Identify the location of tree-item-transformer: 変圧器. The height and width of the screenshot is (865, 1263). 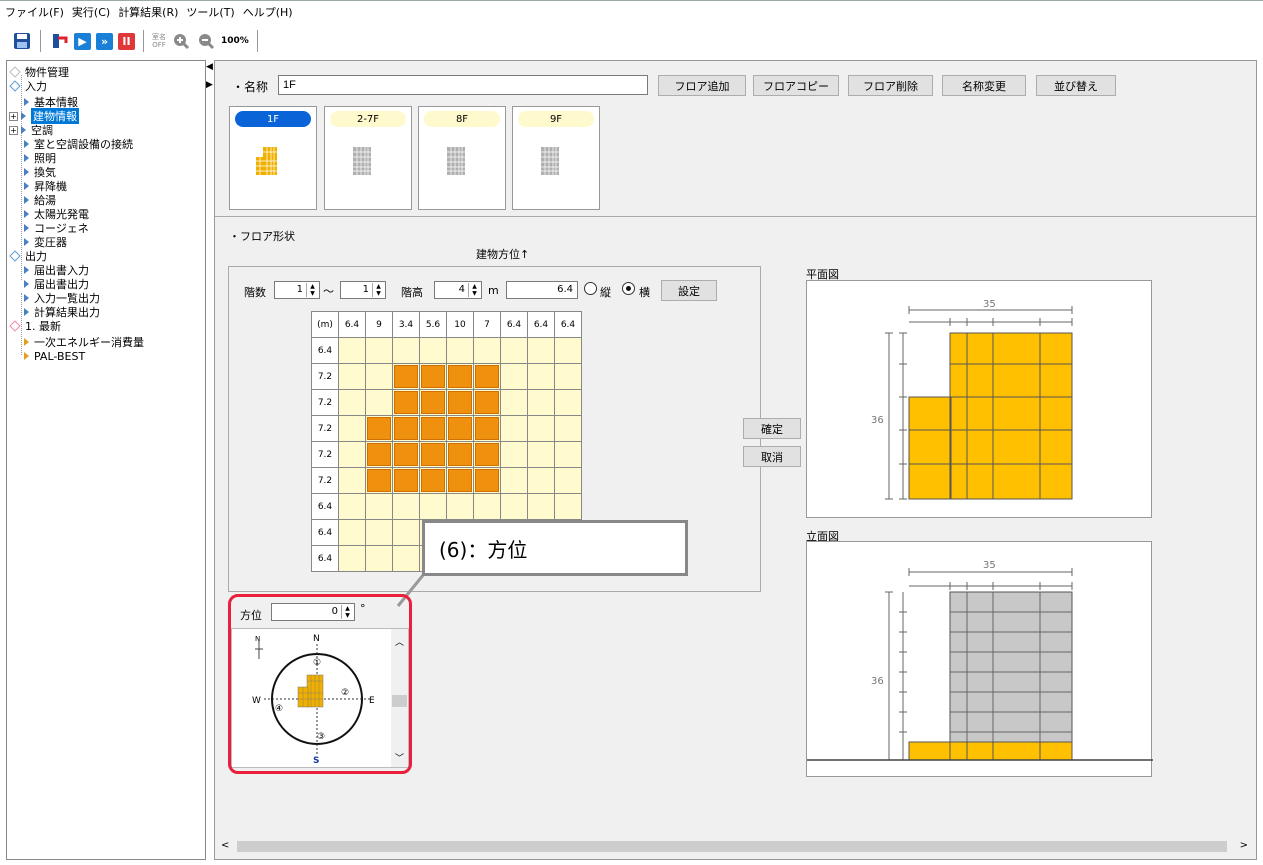
(44, 242).